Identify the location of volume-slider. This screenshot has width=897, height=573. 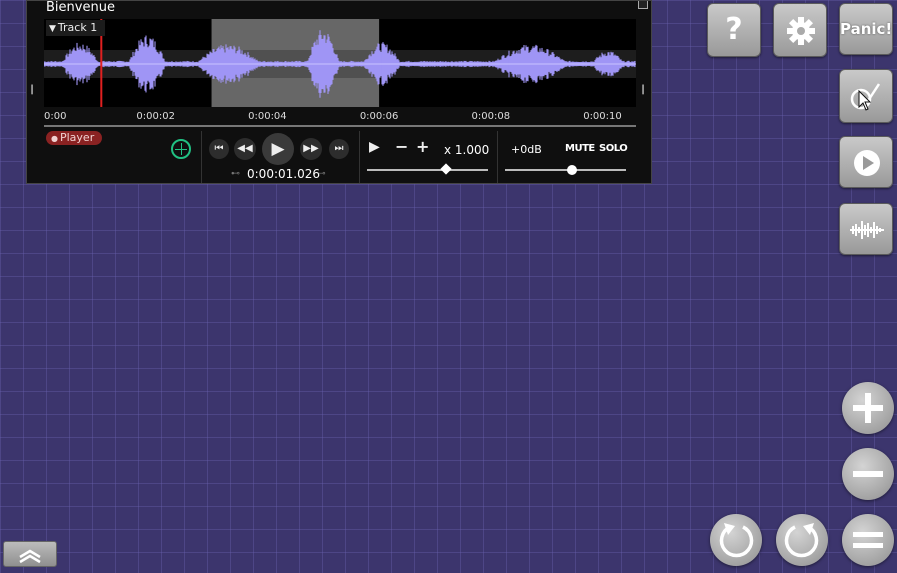
(565, 170).